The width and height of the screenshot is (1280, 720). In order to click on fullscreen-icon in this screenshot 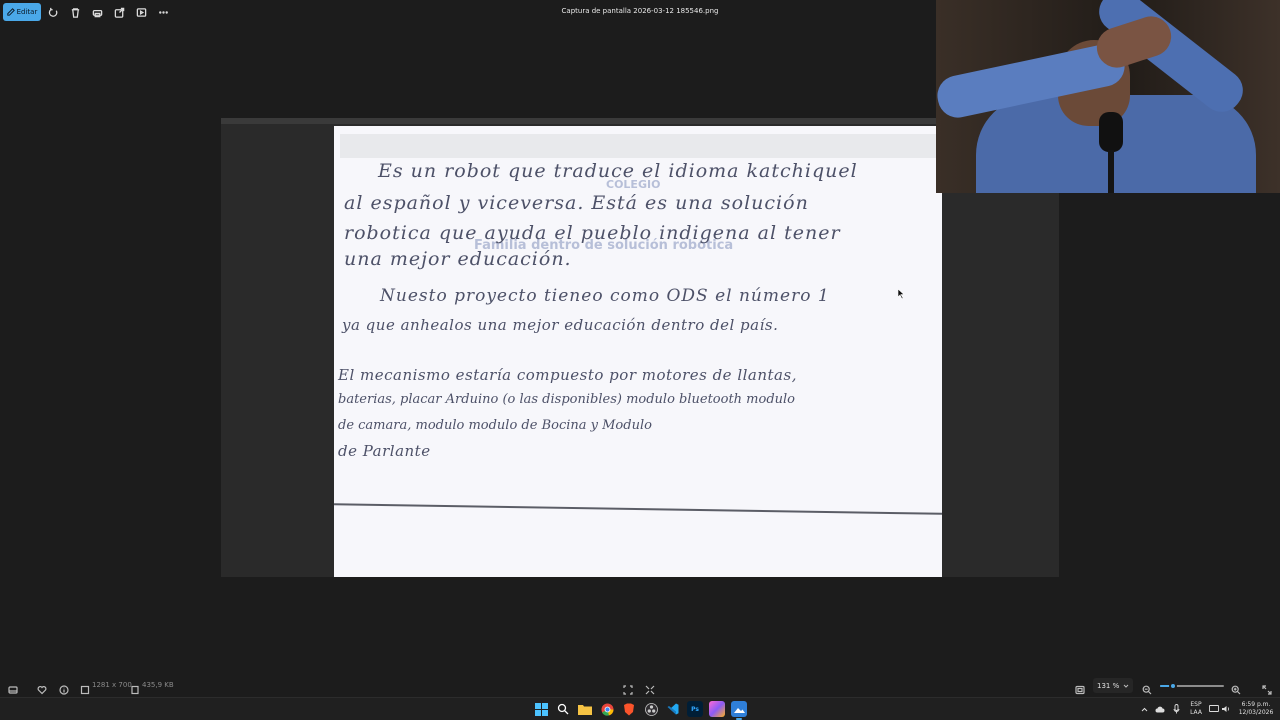, I will do `click(1268, 687)`.